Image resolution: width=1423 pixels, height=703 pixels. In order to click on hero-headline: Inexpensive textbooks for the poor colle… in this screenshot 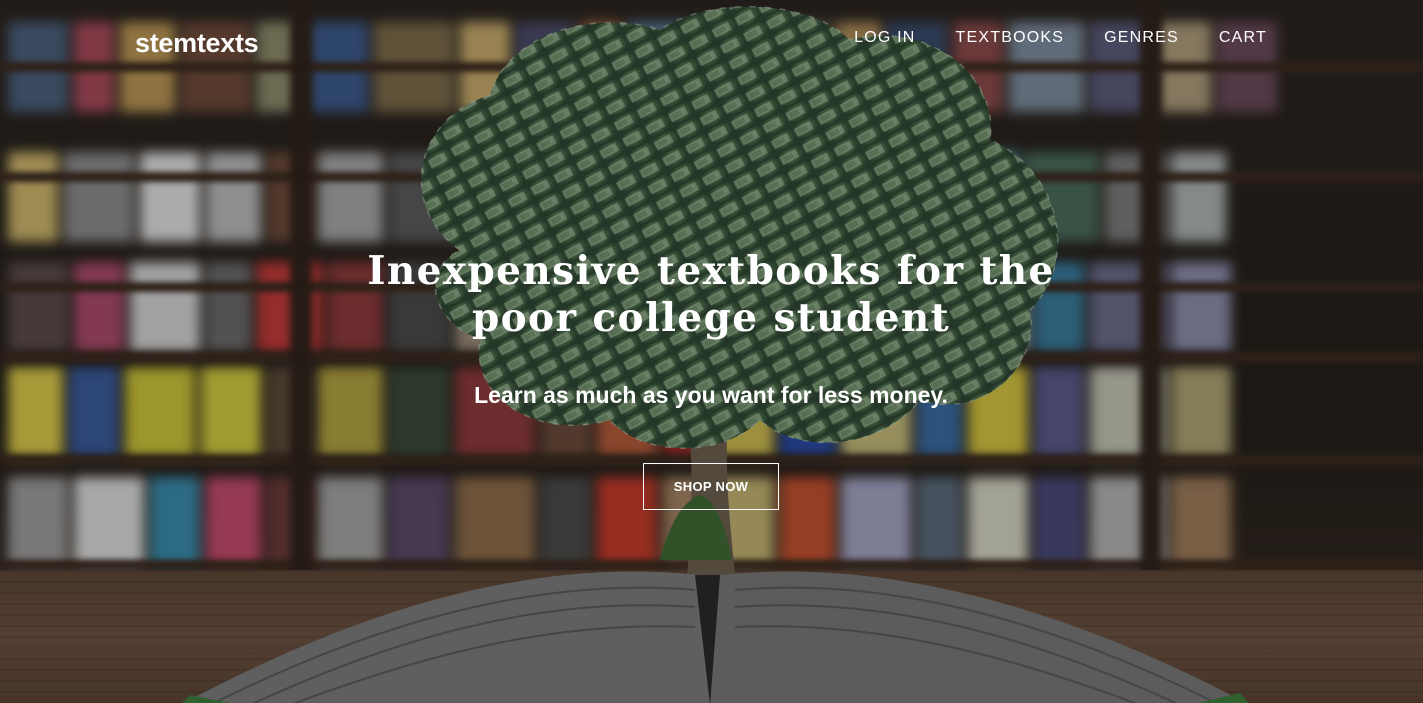, I will do `click(711, 295)`.